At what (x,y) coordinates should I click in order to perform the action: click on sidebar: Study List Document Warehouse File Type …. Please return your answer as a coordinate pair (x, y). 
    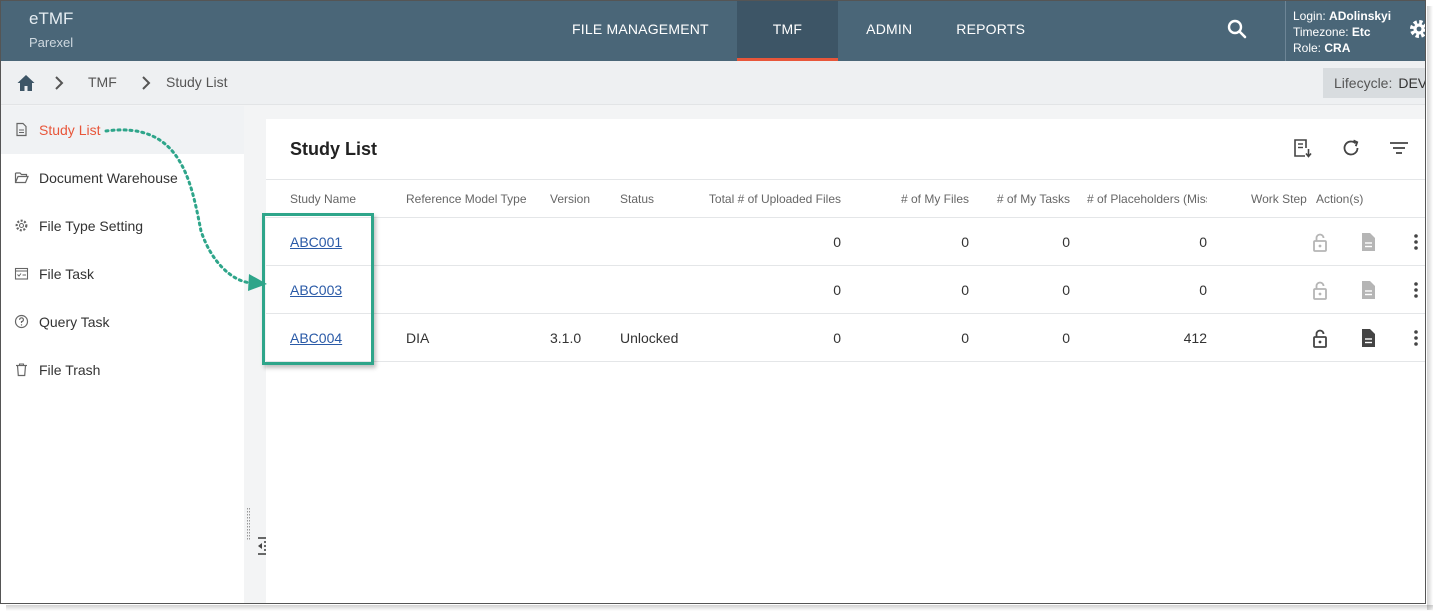
    Looking at the image, I should click on (122, 354).